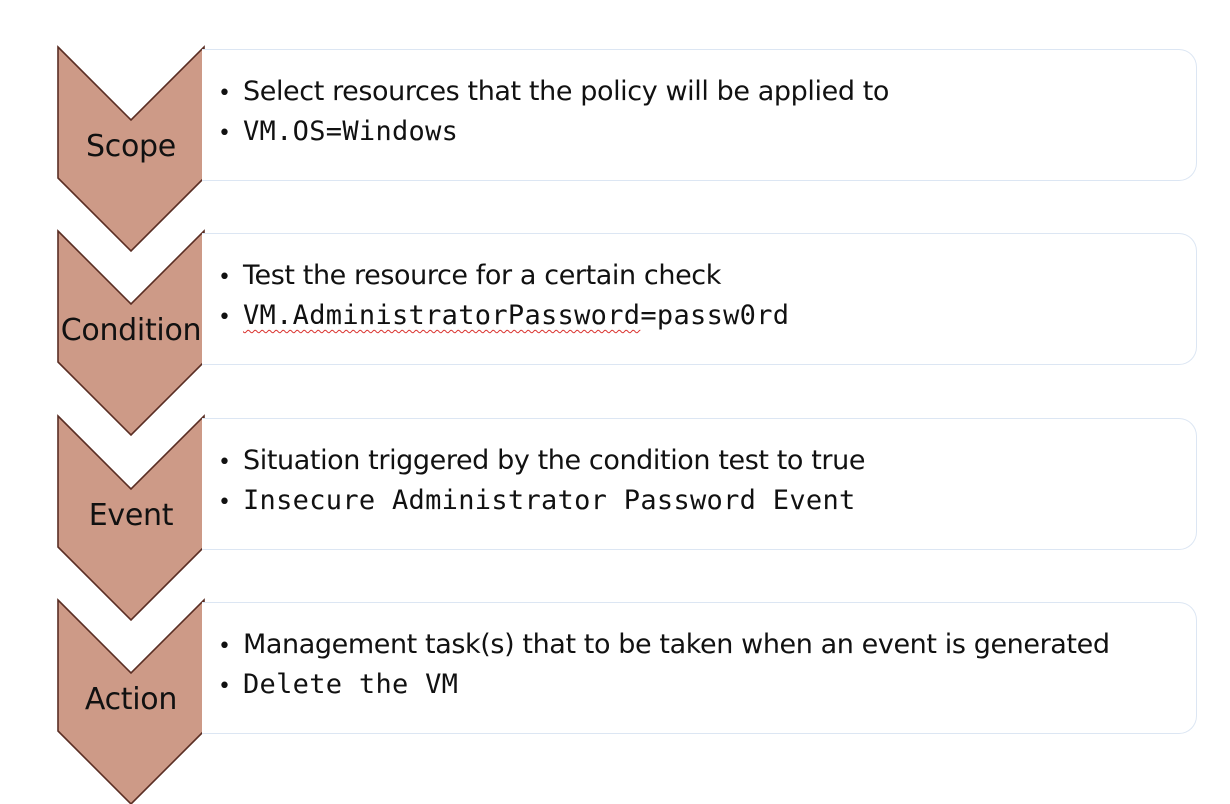 The height and width of the screenshot is (804, 1230). I want to click on bullet-example: • Insecure Administrator Password Event, so click(541, 505).